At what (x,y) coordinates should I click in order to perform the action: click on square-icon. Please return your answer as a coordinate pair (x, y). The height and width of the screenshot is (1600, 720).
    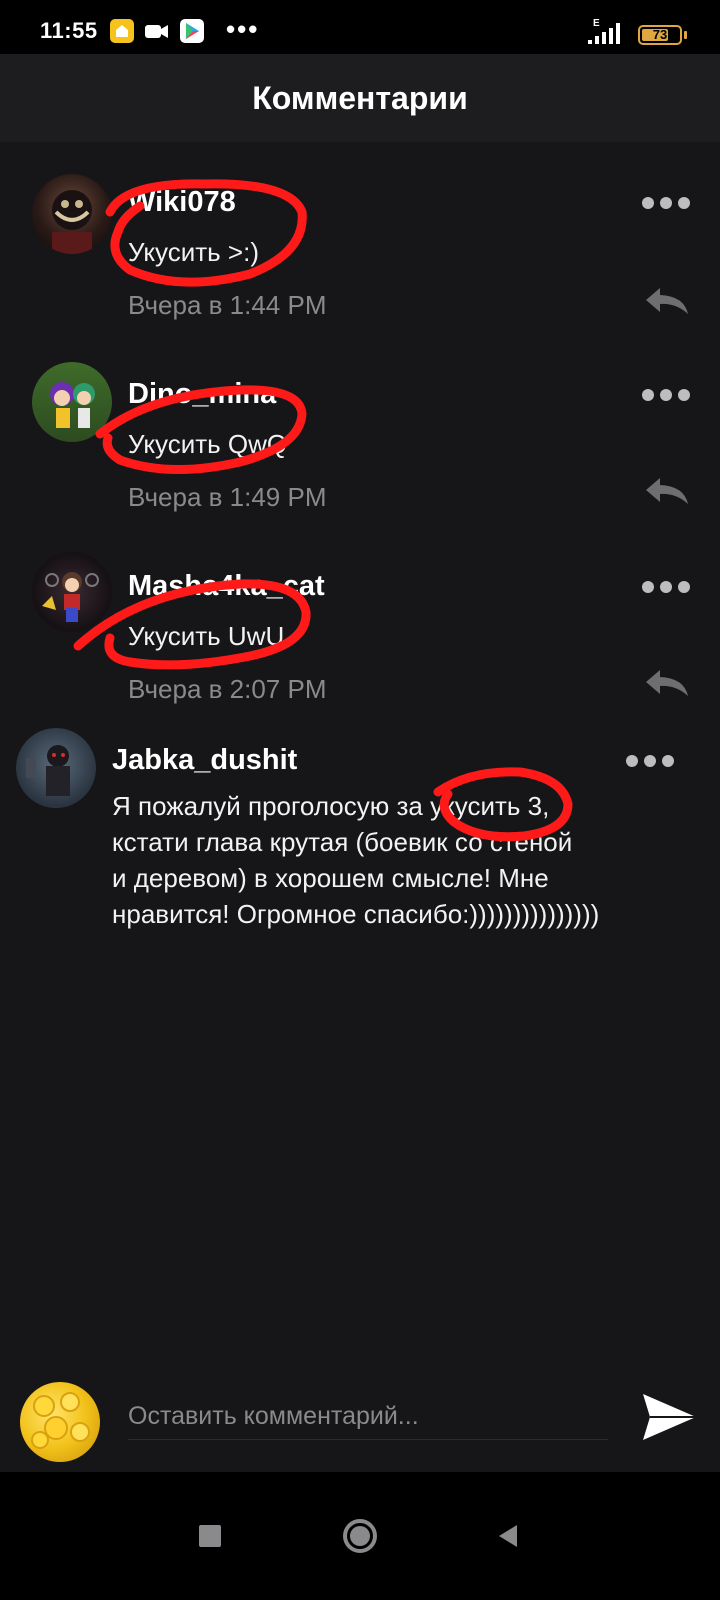
    Looking at the image, I should click on (210, 1536).